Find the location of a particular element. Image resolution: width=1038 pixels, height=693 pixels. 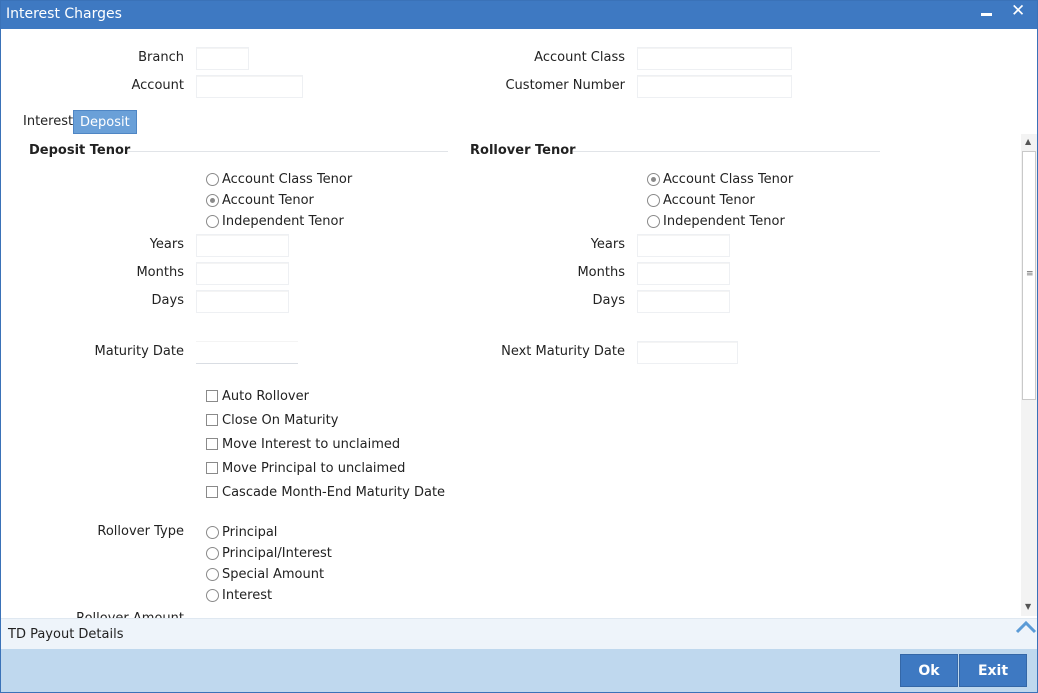

deposit-tenor-account-radio: Account Tenor is located at coordinates (260, 200).